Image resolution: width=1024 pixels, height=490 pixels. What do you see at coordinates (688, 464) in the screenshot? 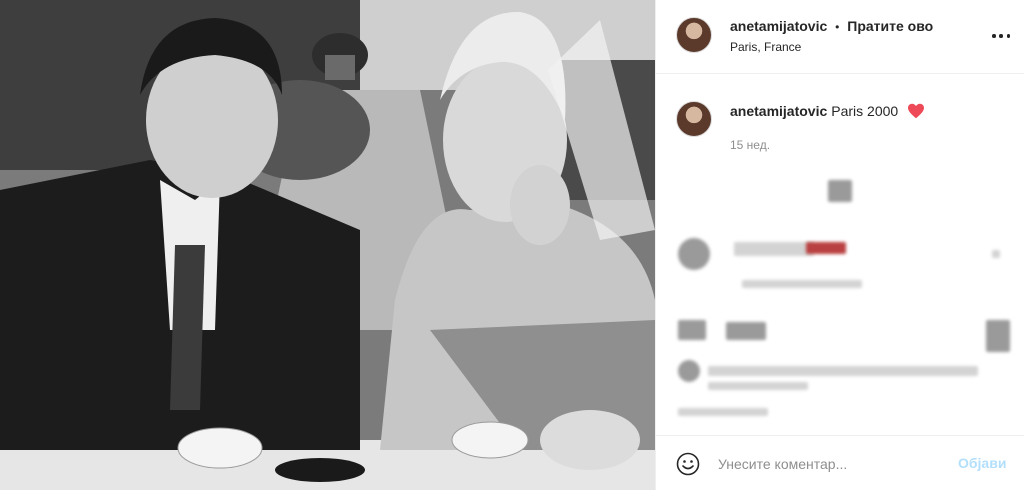
I see `emoji-icon` at bounding box center [688, 464].